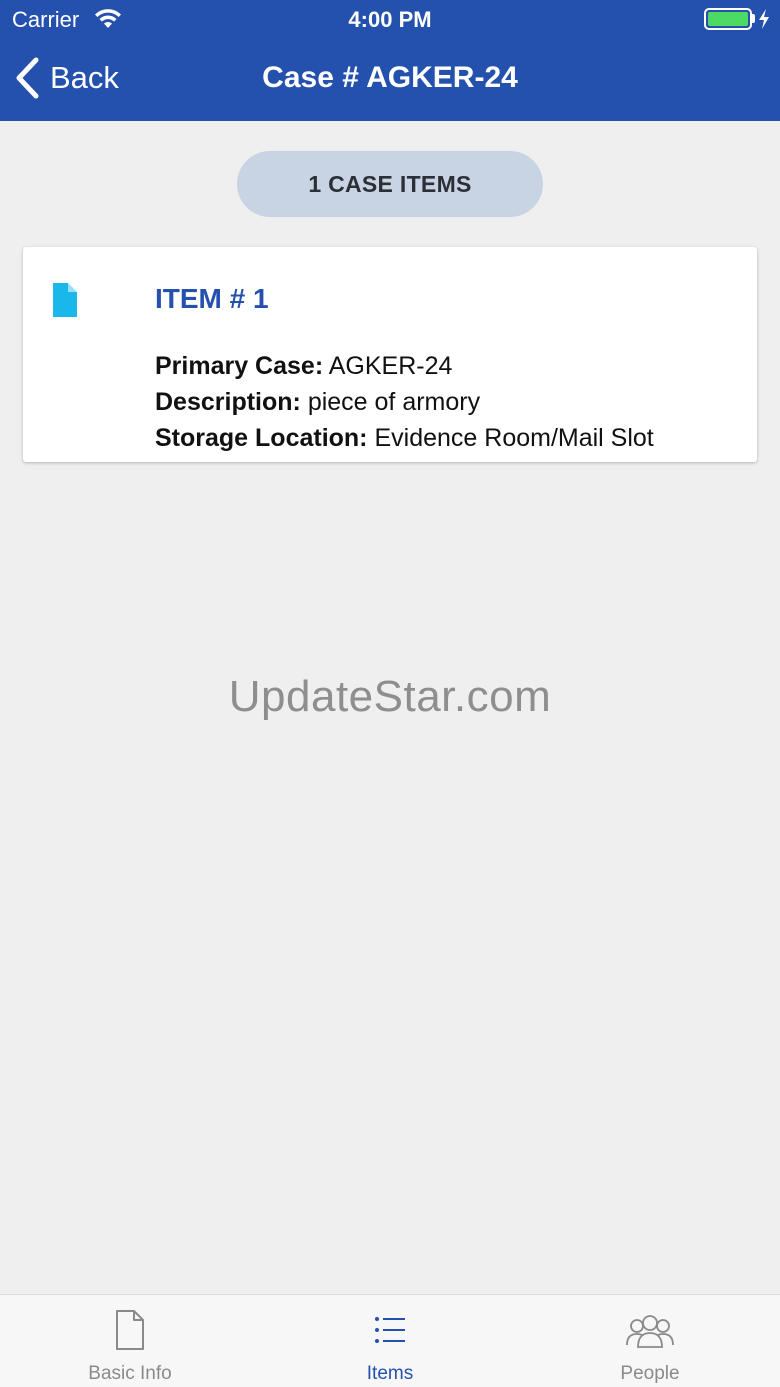  Describe the element at coordinates (650, 1331) in the screenshot. I see `people-icon` at that location.